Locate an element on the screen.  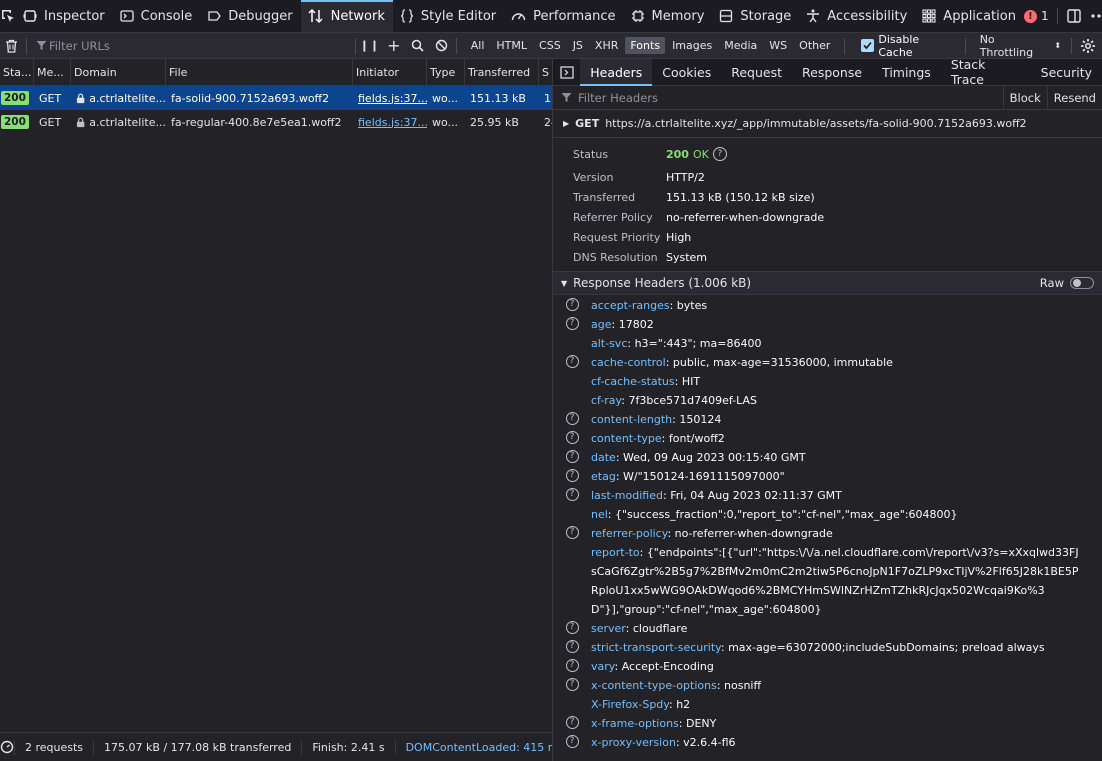
filter-type-js: JS is located at coordinates (578, 45).